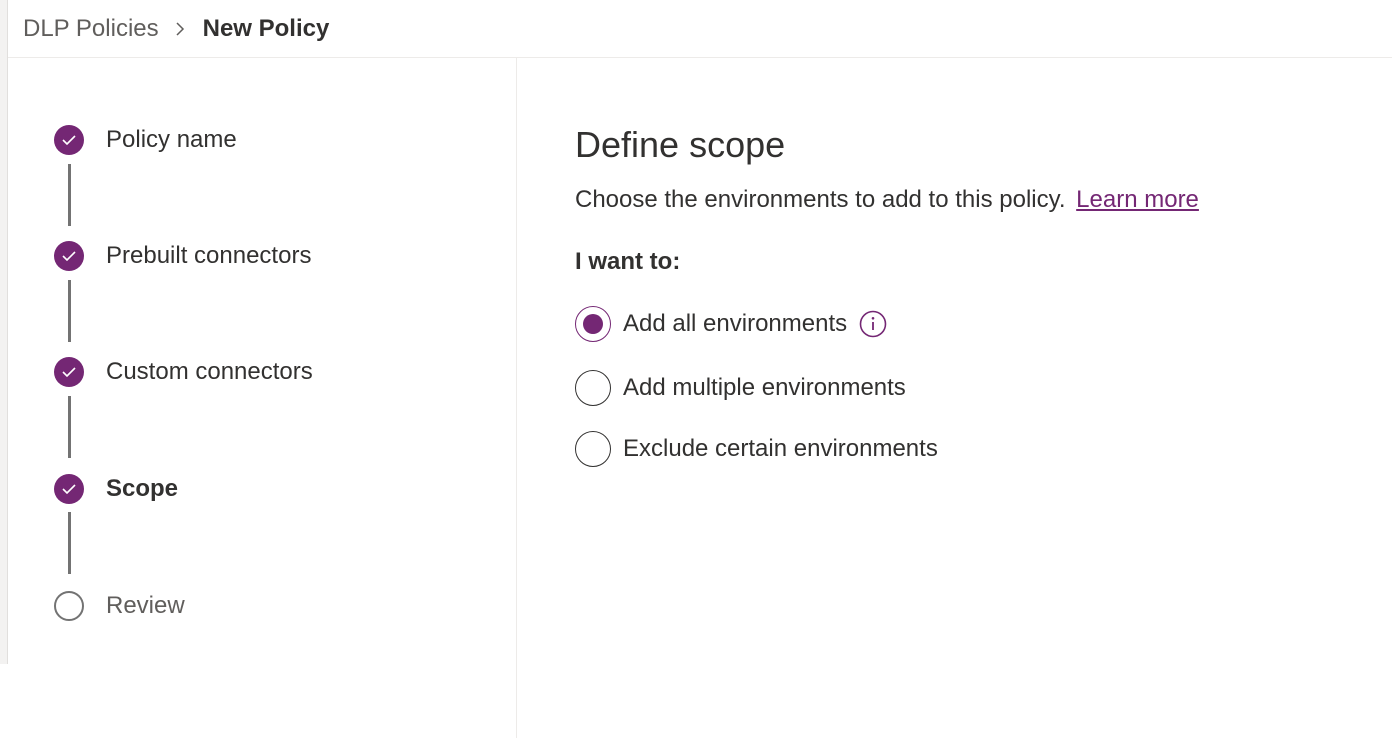  What do you see at coordinates (266, 28) in the screenshot?
I see `breadcrumb-new-policy: New Policy` at bounding box center [266, 28].